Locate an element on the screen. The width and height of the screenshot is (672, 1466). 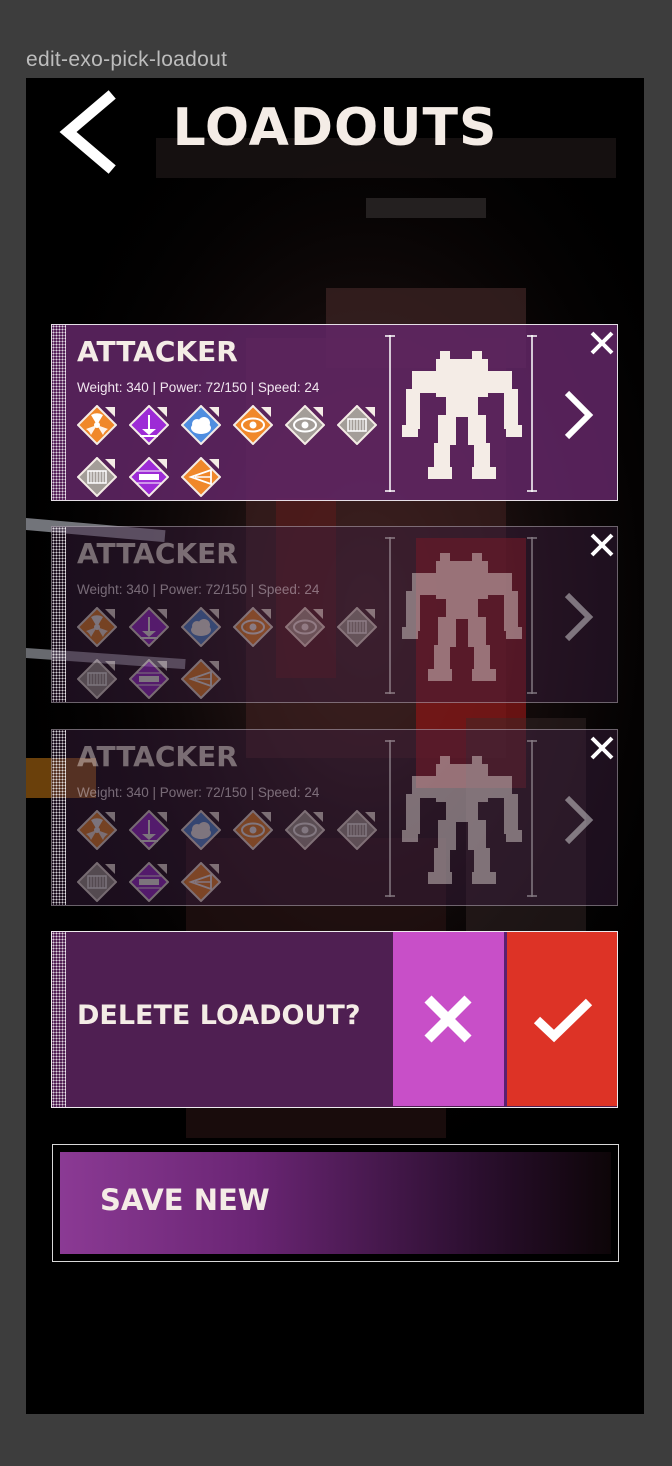
check-icon is located at coordinates (563, 1020).